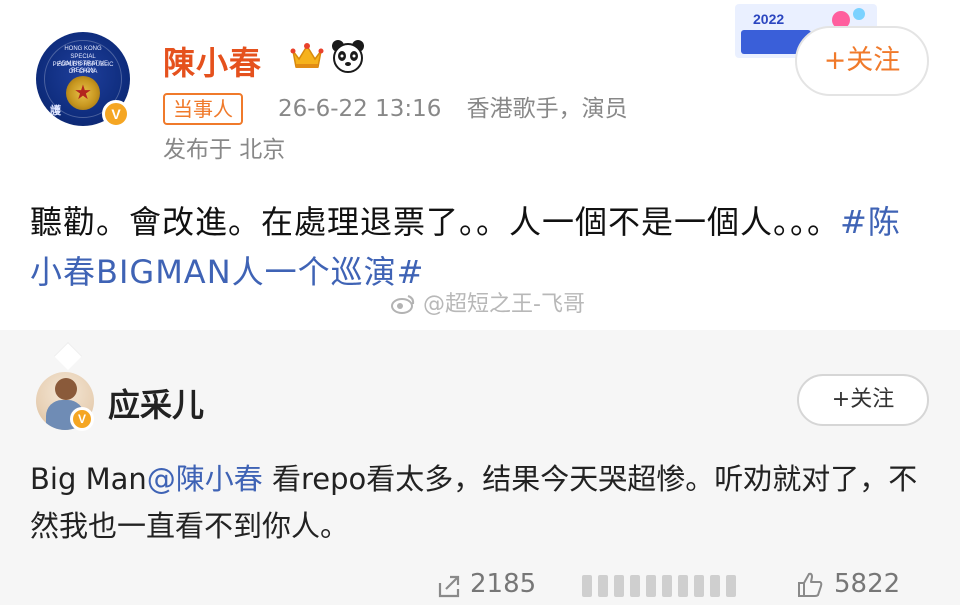  I want to click on redacted-bar, so click(667, 586).